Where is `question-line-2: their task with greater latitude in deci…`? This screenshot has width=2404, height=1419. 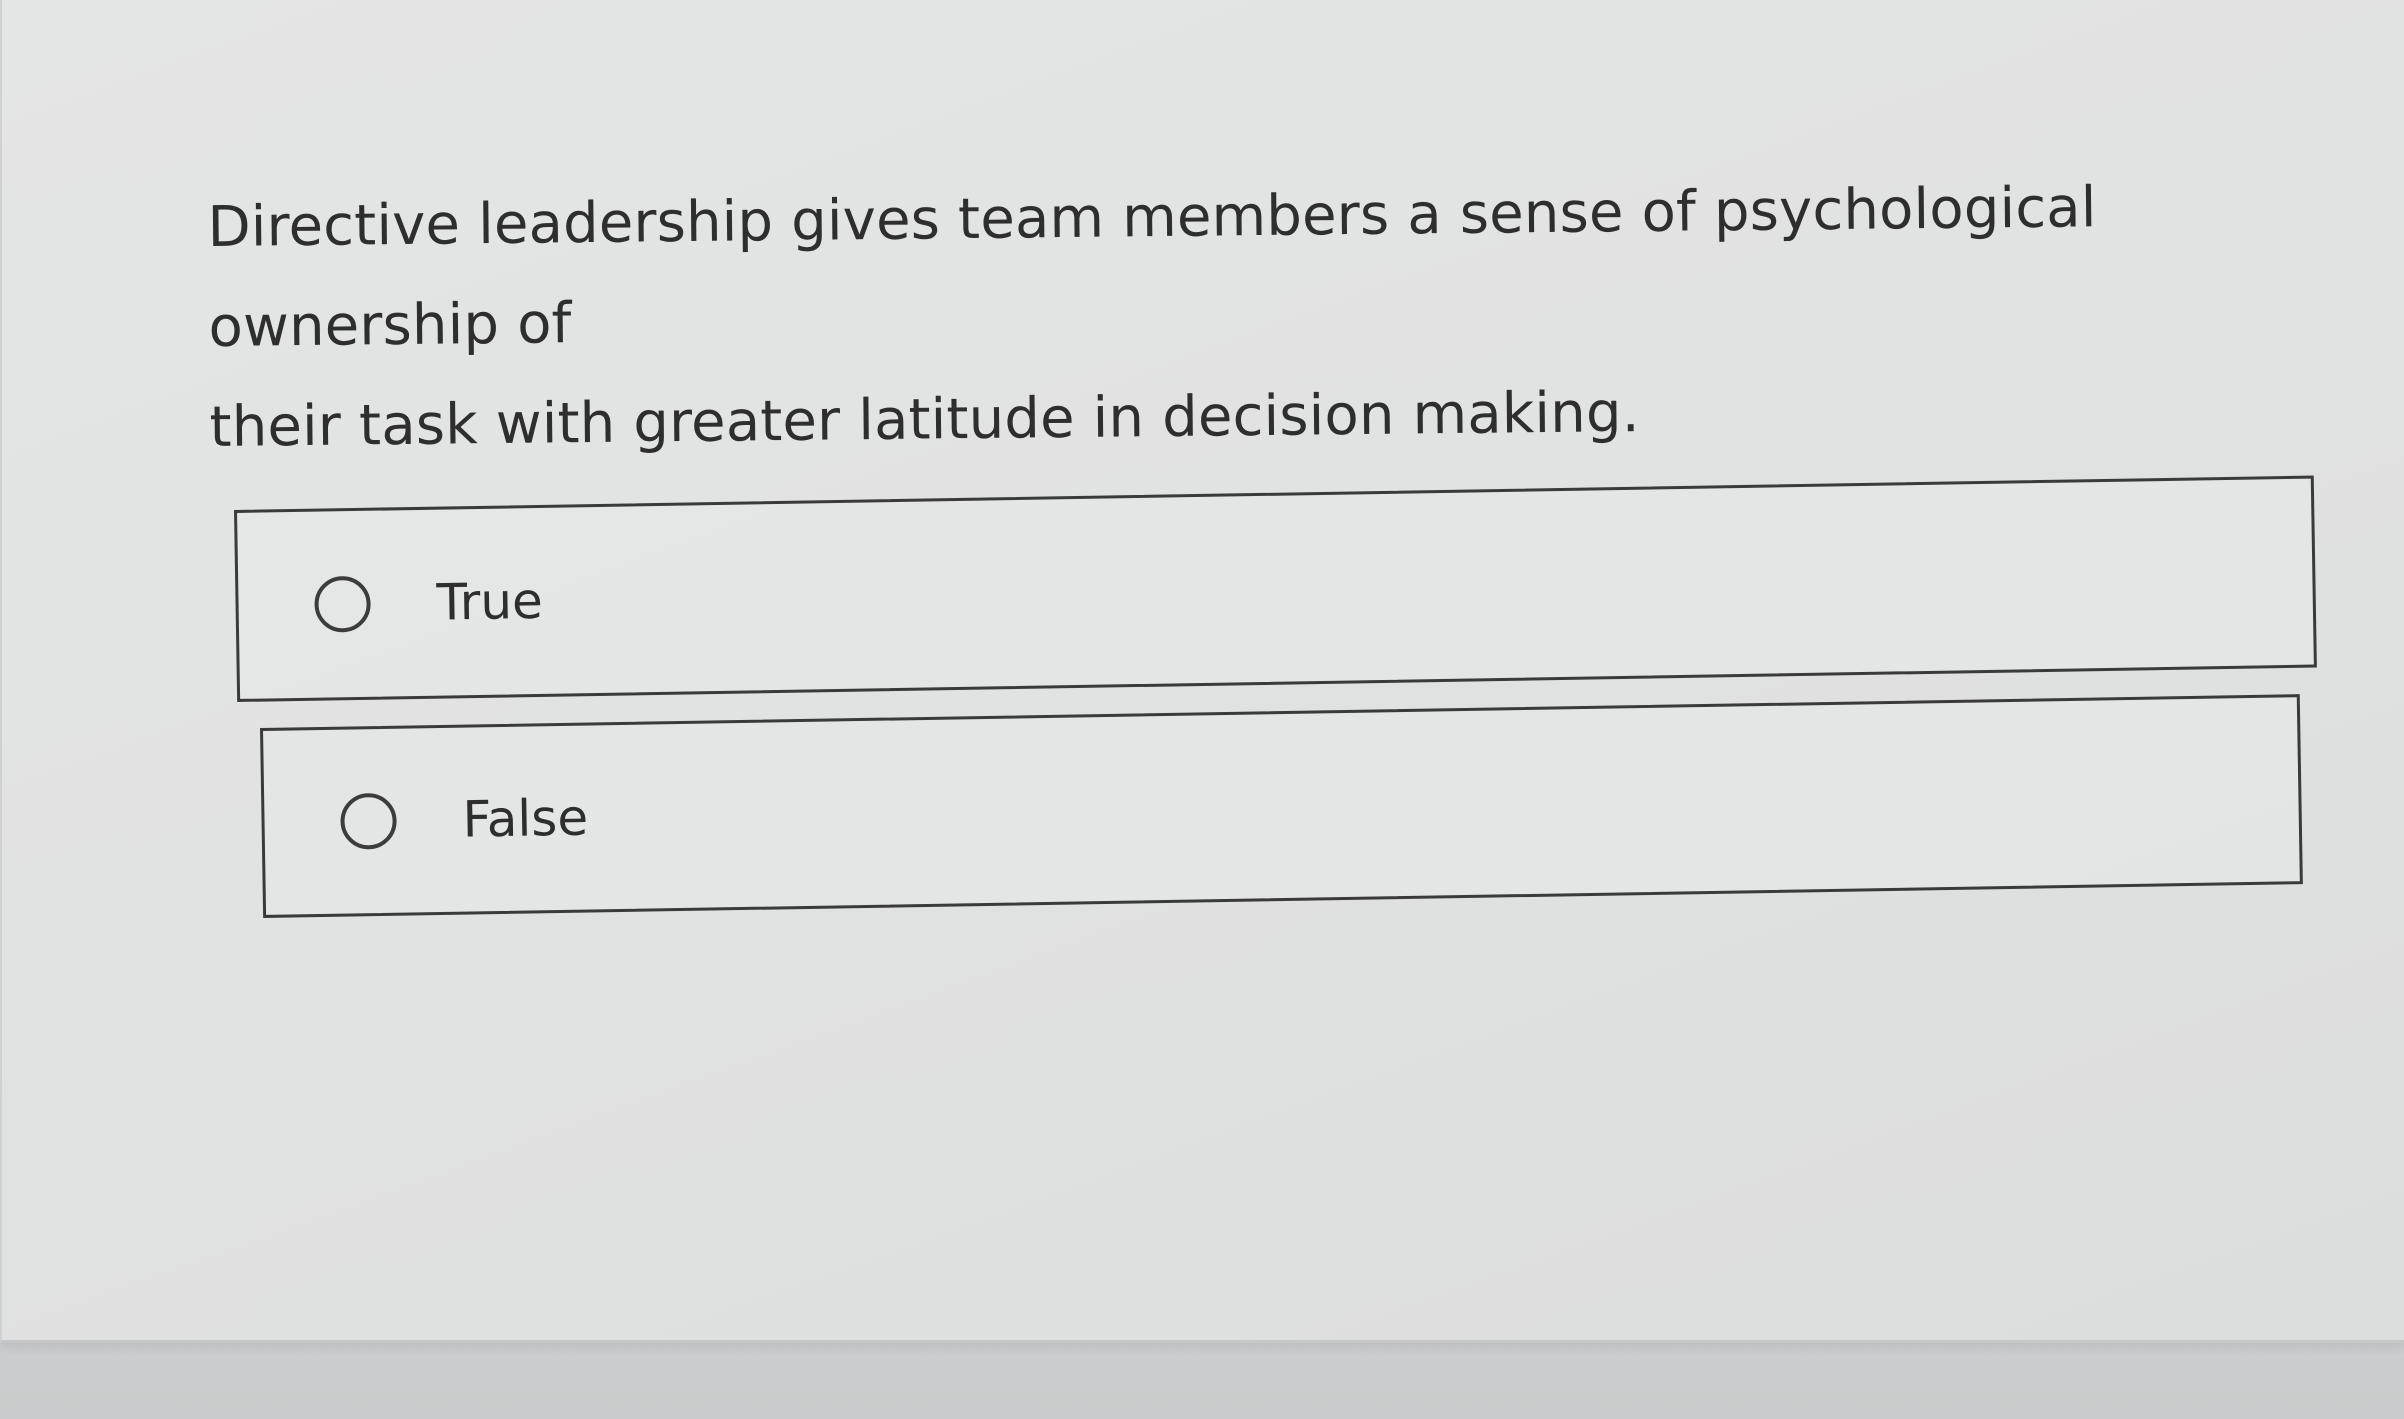 question-line-2: their task with greater latitude in deci… is located at coordinates (925, 420).